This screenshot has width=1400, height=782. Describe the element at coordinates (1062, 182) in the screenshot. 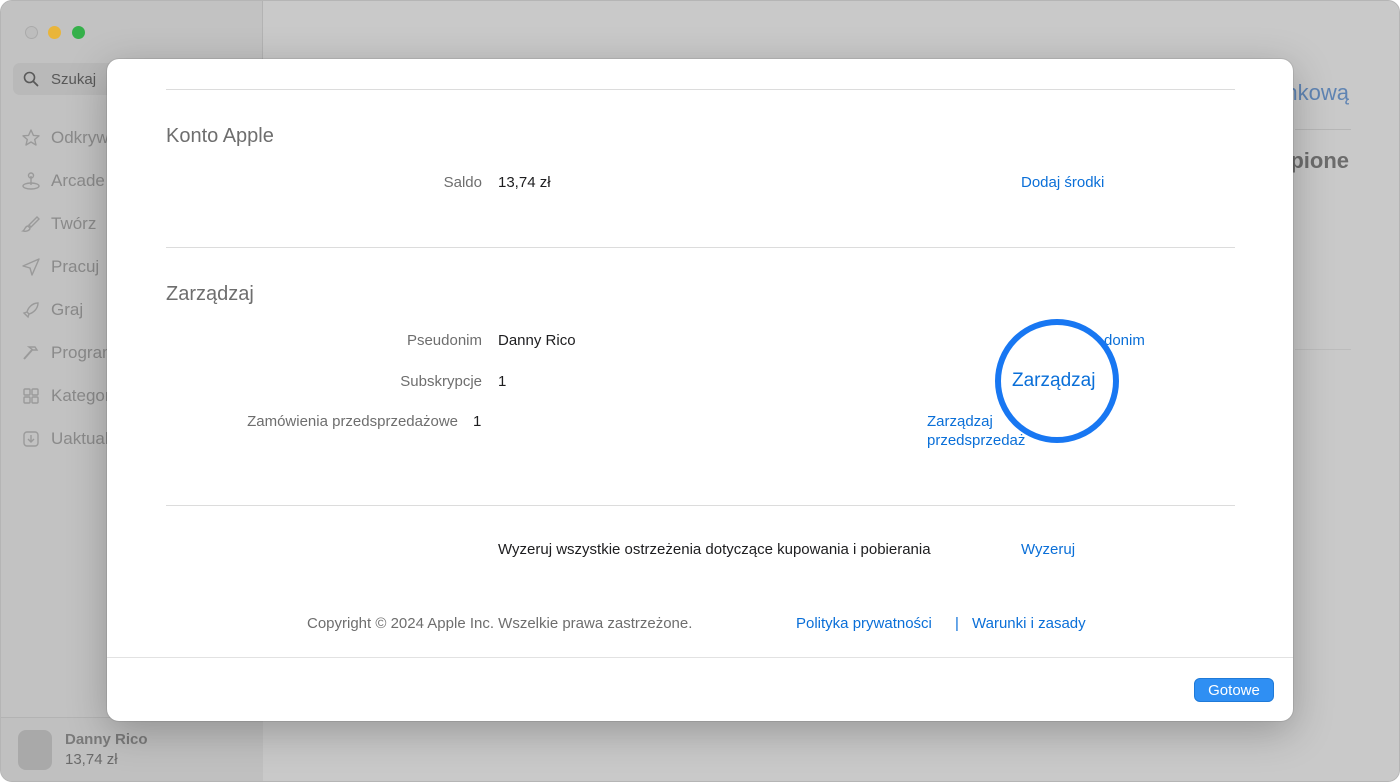

I see `add-funds-link: Dodaj środki` at that location.